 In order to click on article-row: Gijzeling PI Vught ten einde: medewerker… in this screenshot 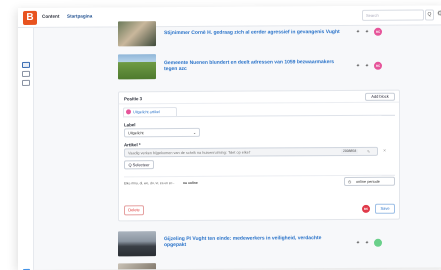, I will do `click(259, 245)`.